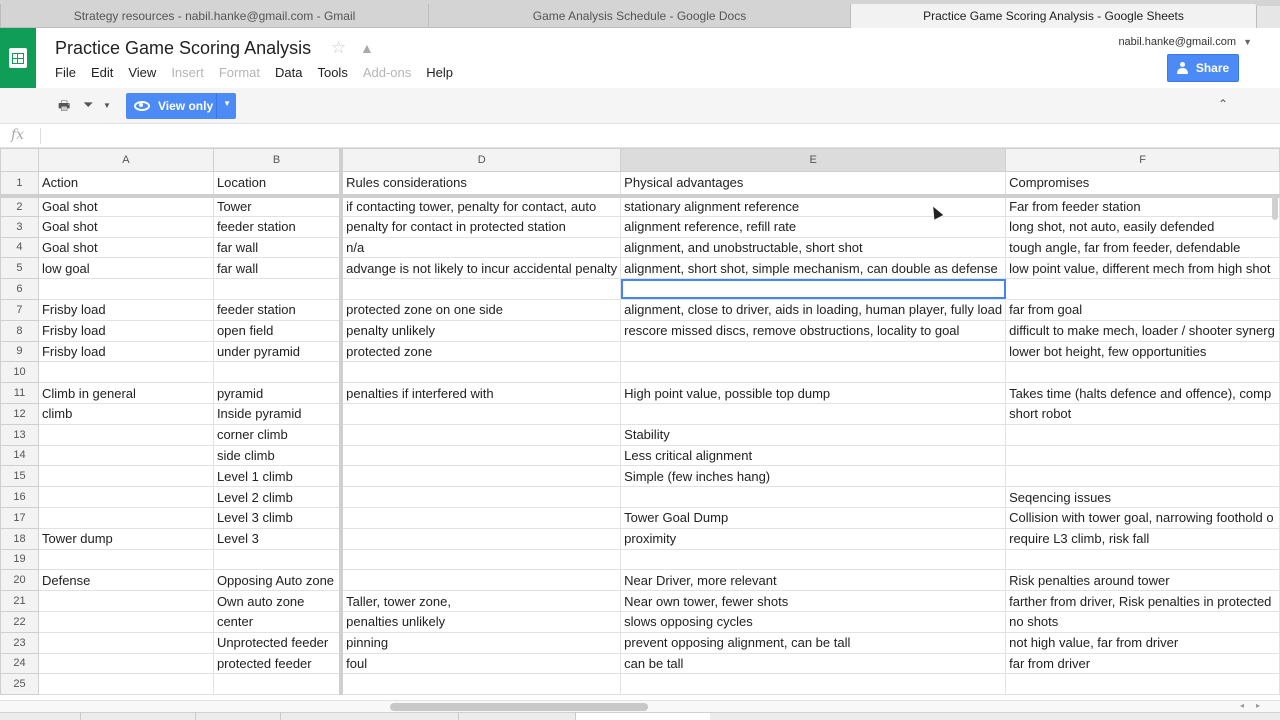 This screenshot has height=720, width=1280. What do you see at coordinates (1258, 705) in the screenshot?
I see `scroll-right-icon: ▸` at bounding box center [1258, 705].